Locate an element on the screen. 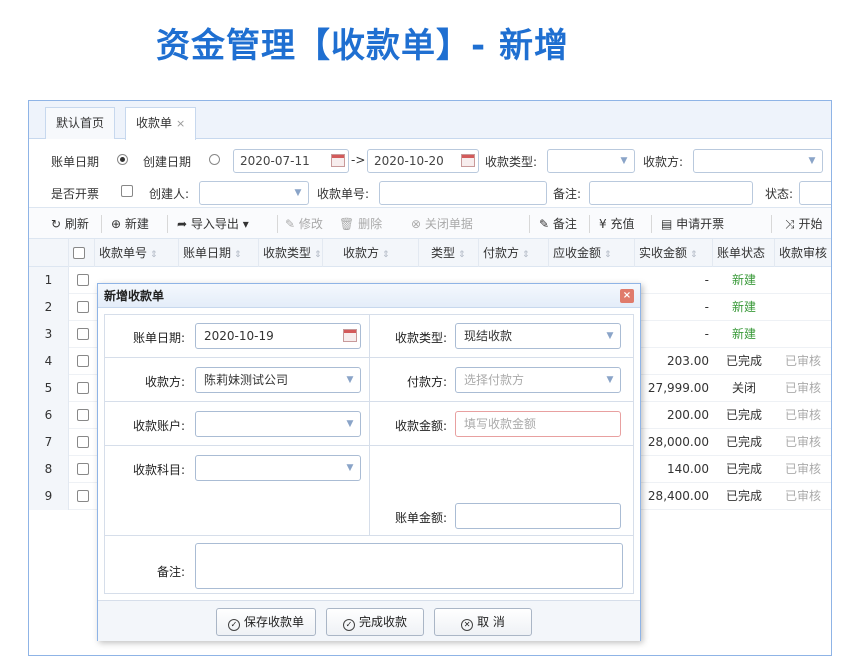 This screenshot has width=854, height=670. close-bill-button: ⊗ 关闭单据 is located at coordinates (442, 224).